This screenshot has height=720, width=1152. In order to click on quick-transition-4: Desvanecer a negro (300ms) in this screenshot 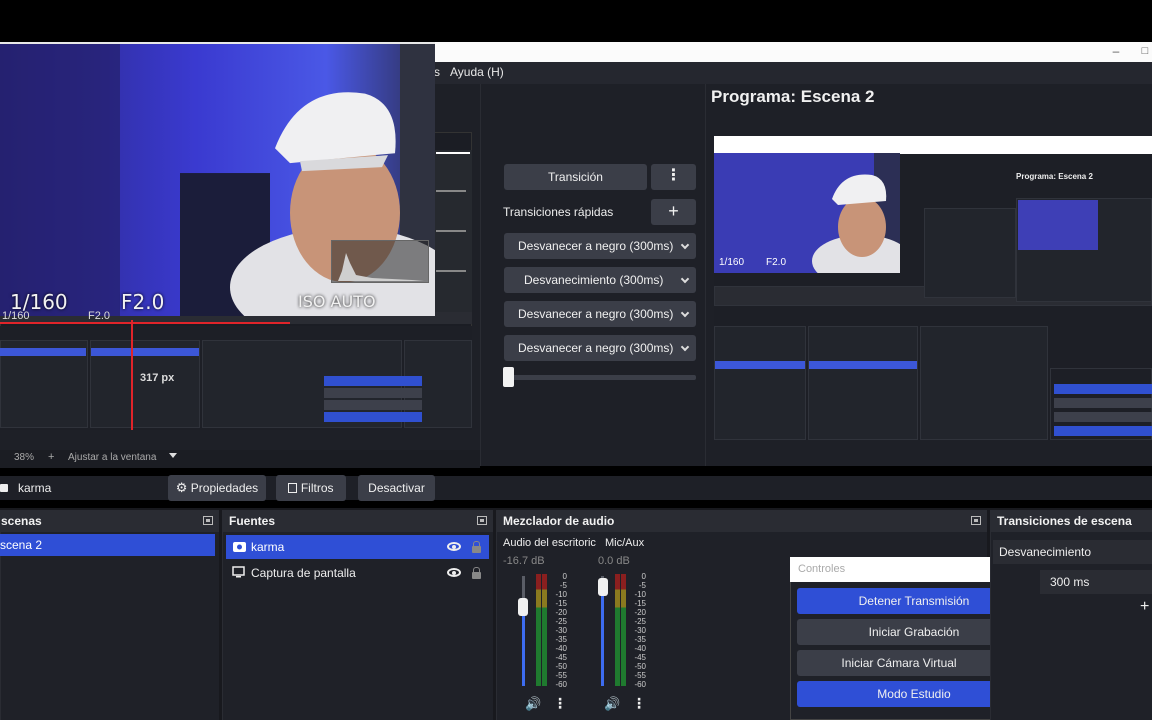, I will do `click(600, 348)`.